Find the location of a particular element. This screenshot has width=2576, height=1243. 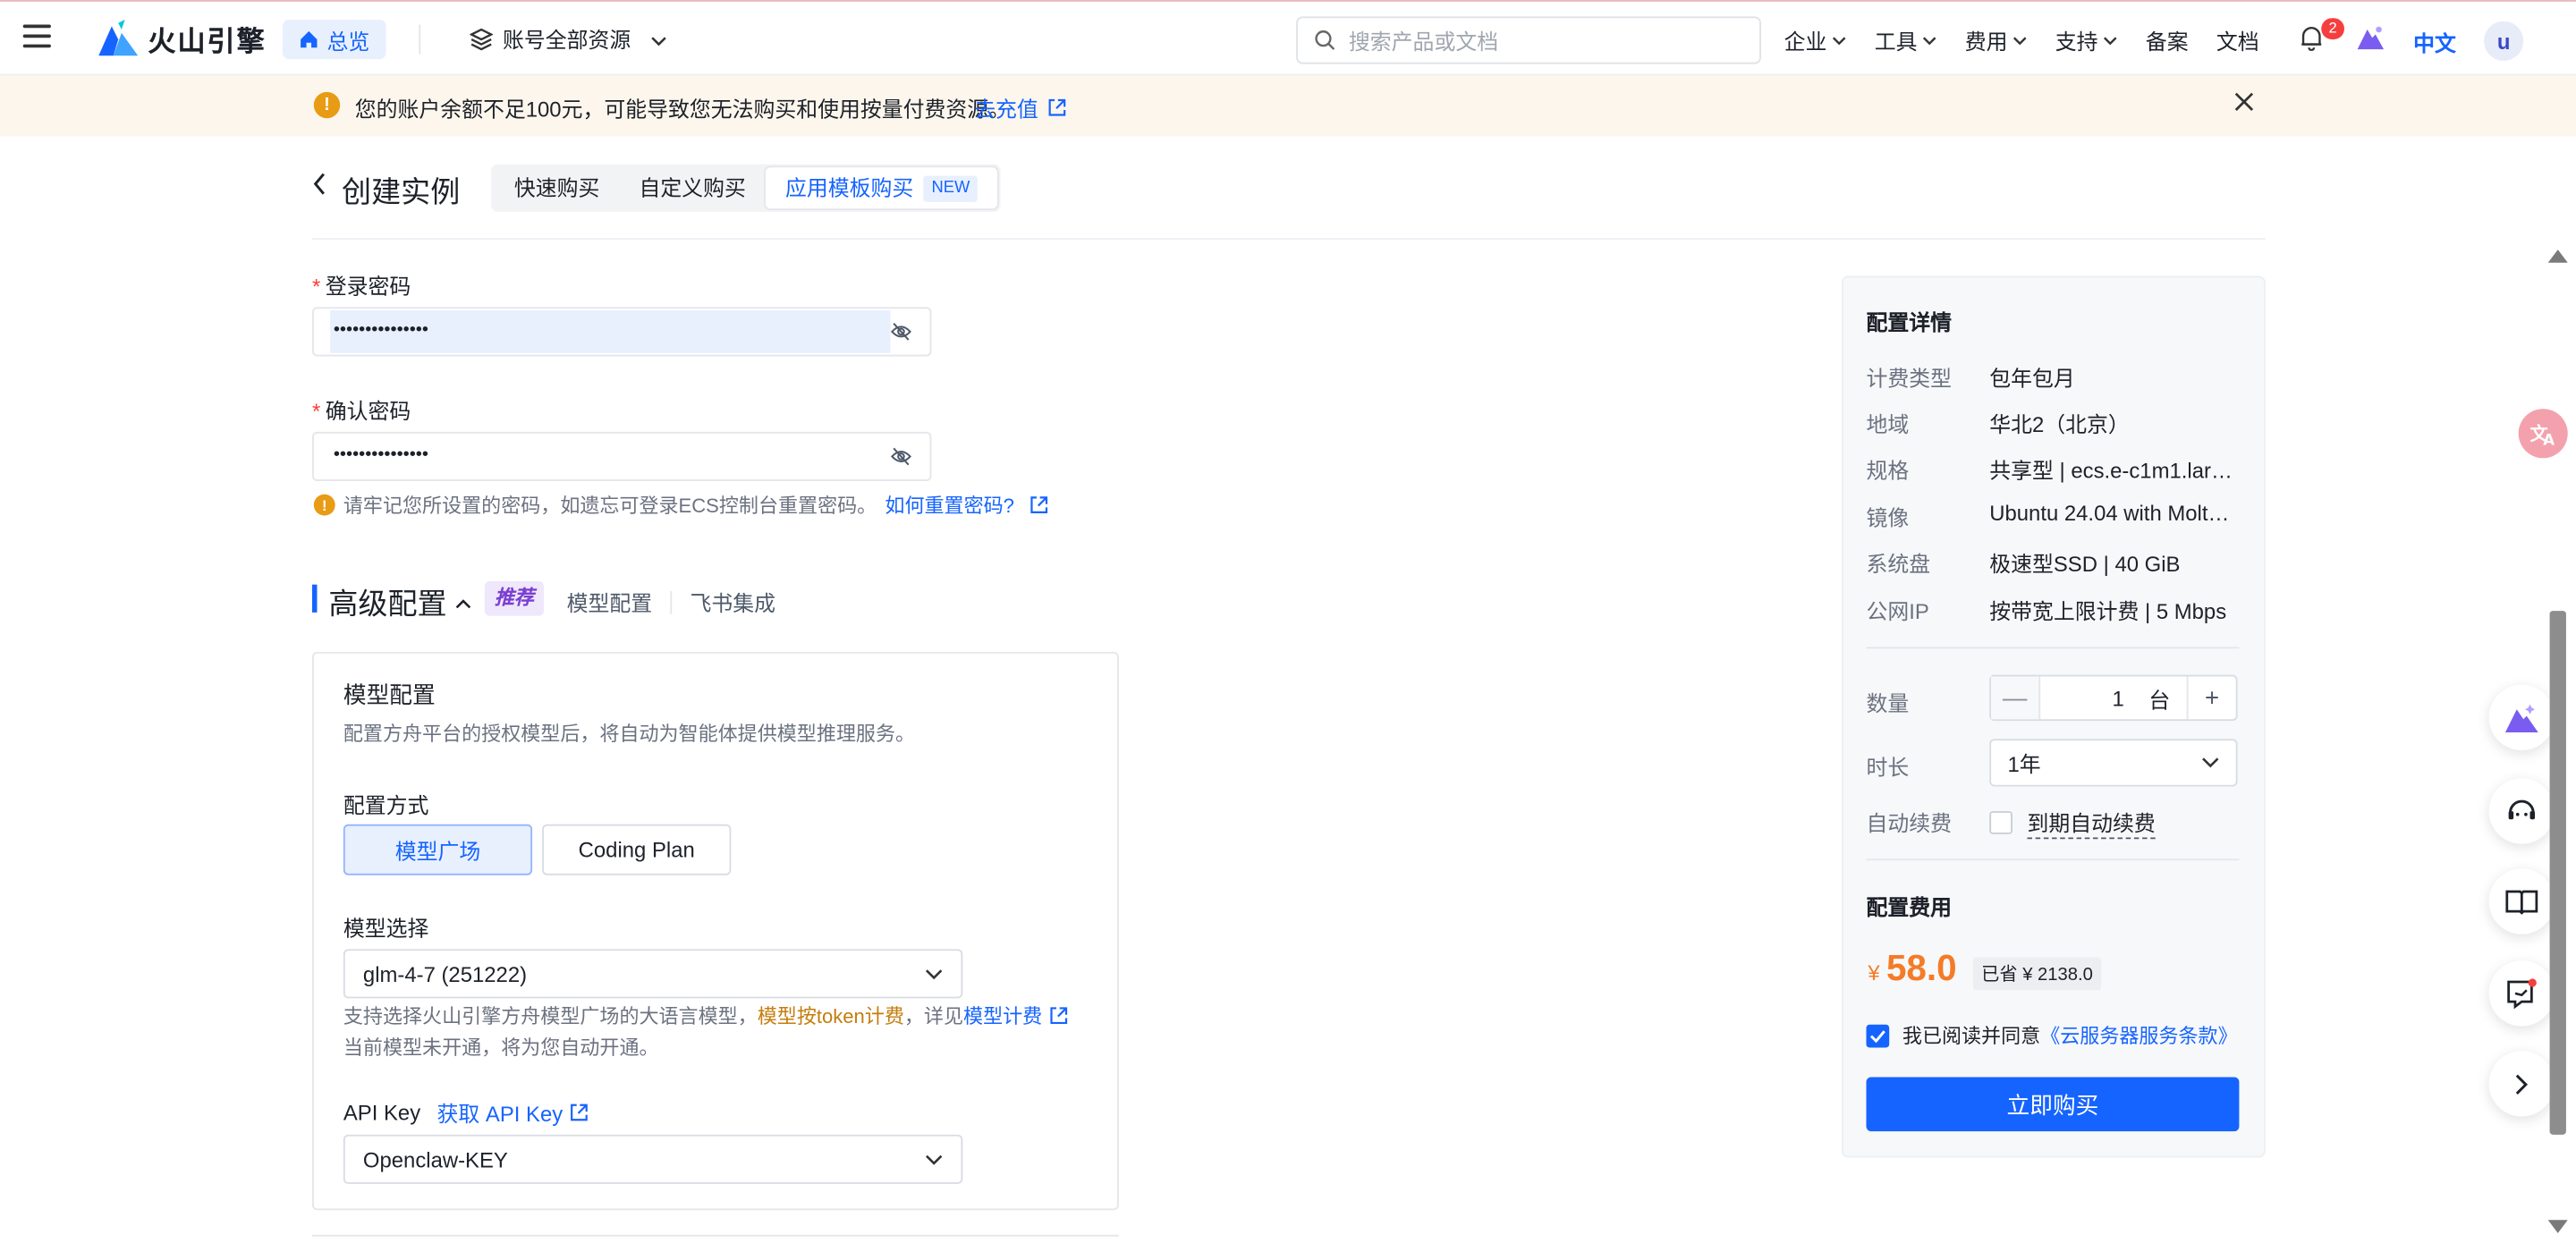

terms-link: 《云服务器服务条款》 is located at coordinates (2138, 1035).